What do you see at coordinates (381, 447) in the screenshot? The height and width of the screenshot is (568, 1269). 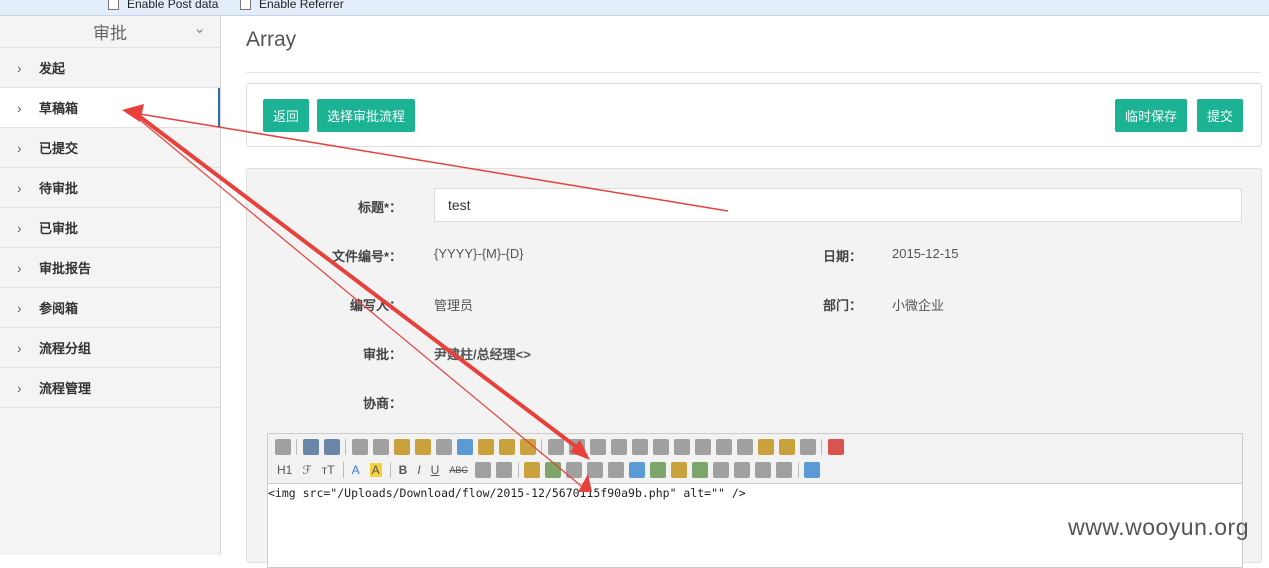 I see `print-icon` at bounding box center [381, 447].